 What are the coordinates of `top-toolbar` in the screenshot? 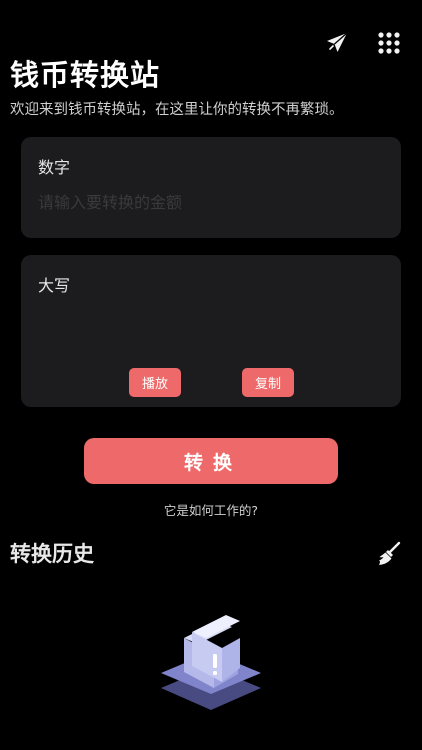 It's located at (363, 43).